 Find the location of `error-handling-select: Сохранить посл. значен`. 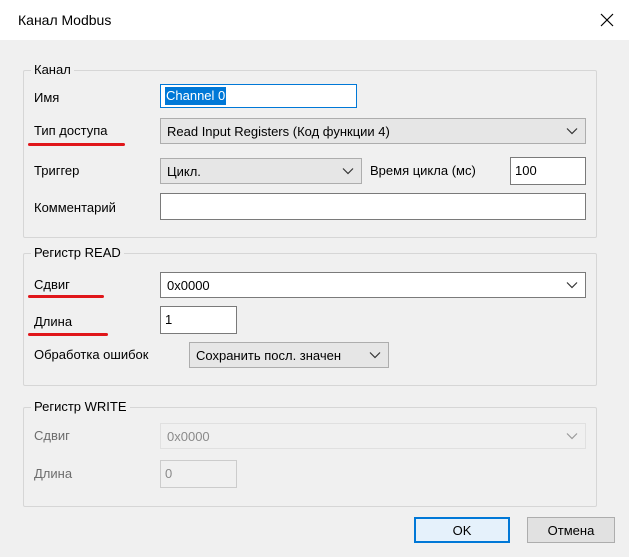

error-handling-select: Сохранить посл. значен is located at coordinates (289, 355).